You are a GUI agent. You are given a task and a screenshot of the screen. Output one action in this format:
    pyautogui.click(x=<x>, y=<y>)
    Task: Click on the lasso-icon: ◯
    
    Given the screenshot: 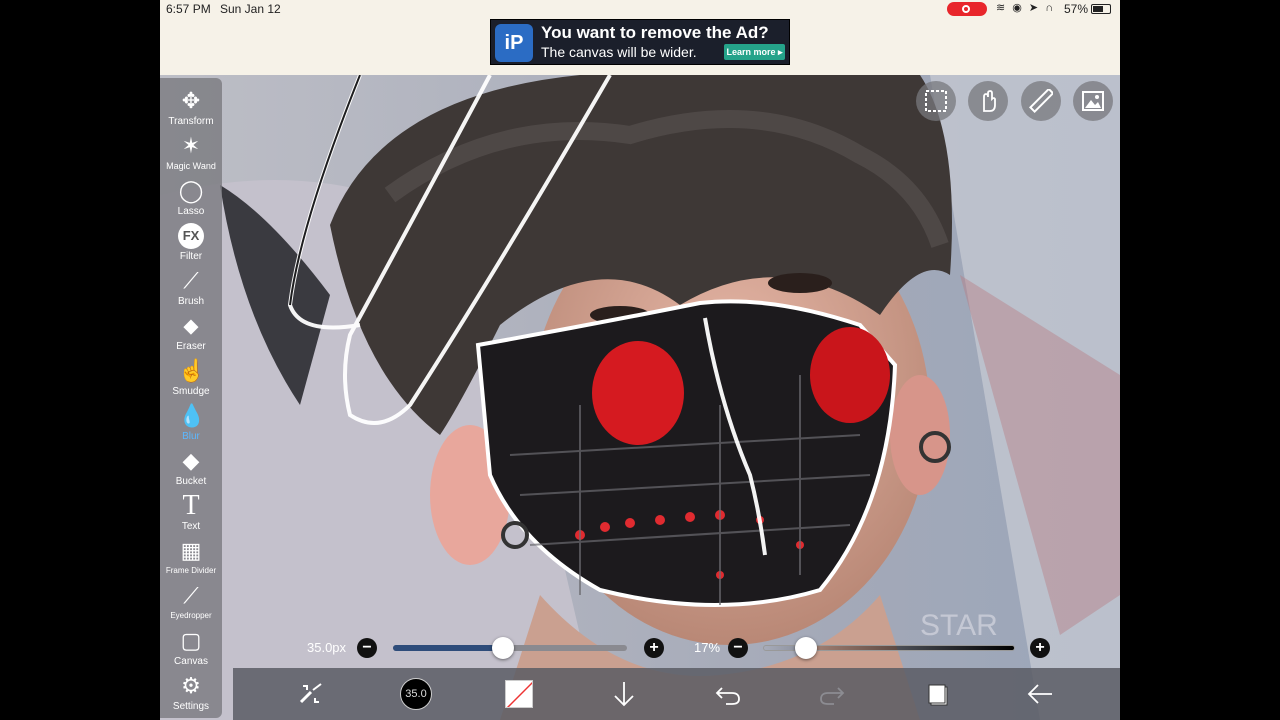 What is the action you would take?
    pyautogui.click(x=191, y=190)
    